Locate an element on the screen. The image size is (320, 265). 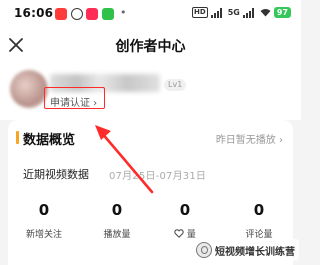
more-notifications-icon: • is located at coordinates (123, 12).